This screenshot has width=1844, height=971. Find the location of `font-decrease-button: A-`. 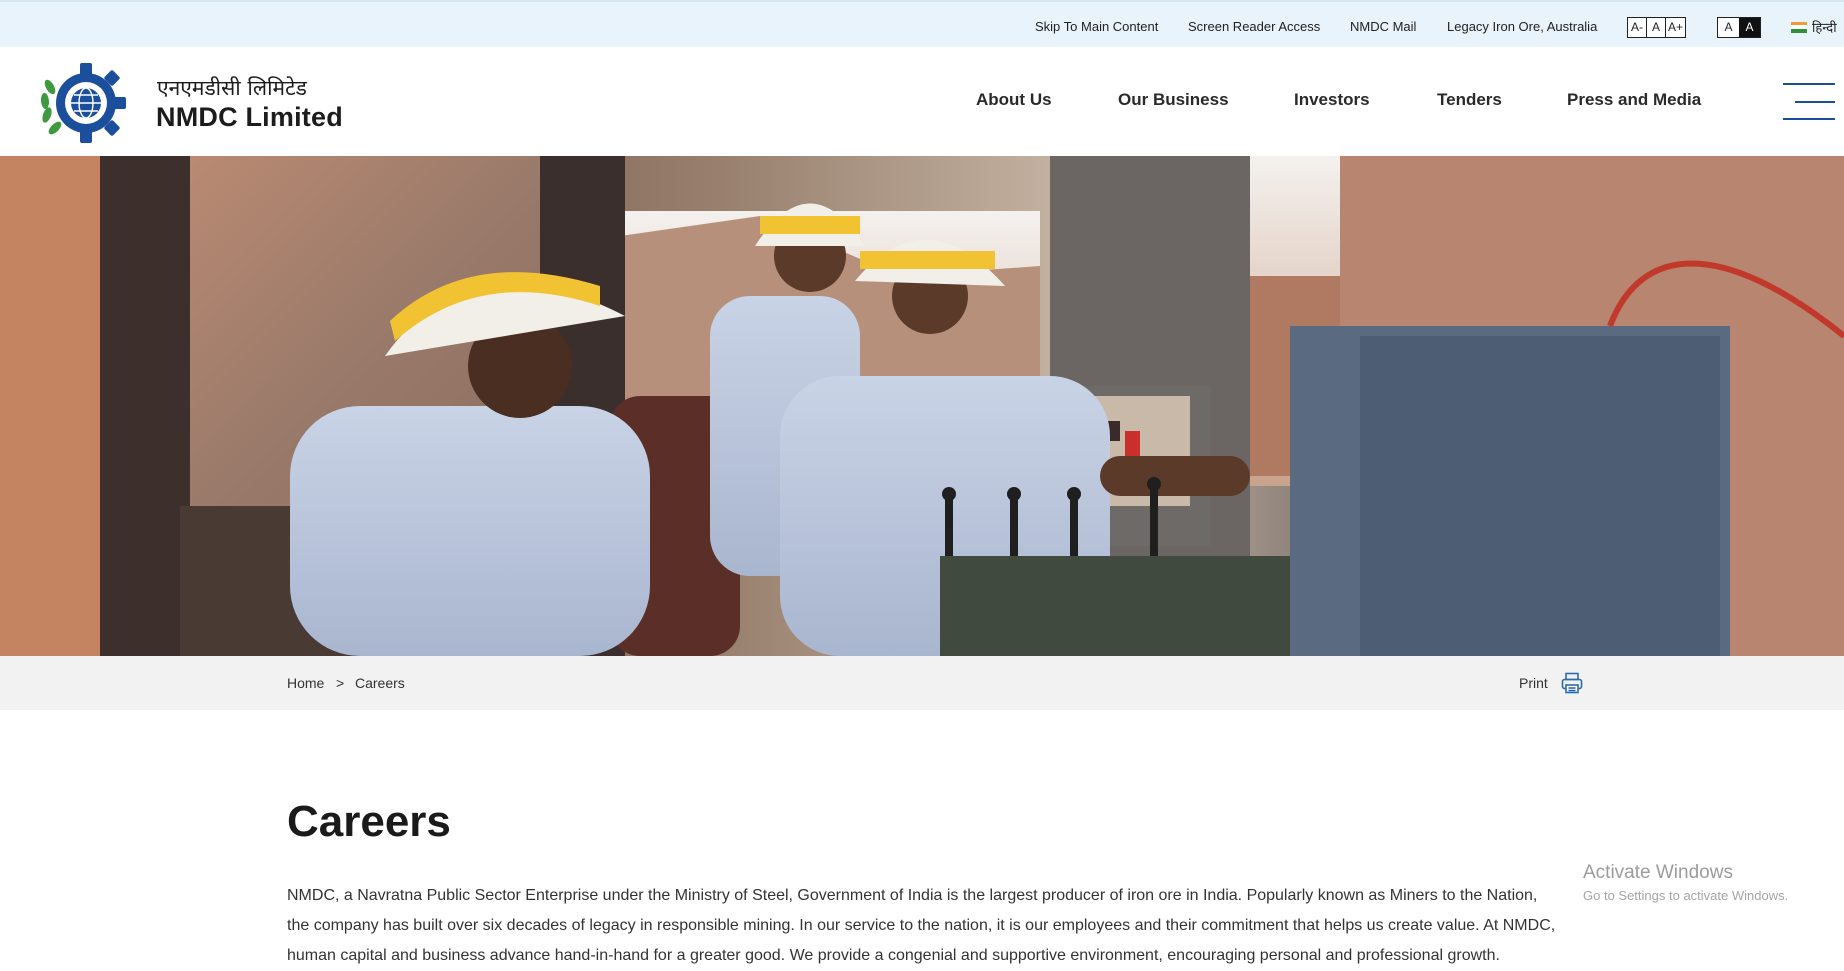

font-decrease-button: A- is located at coordinates (1637, 27).